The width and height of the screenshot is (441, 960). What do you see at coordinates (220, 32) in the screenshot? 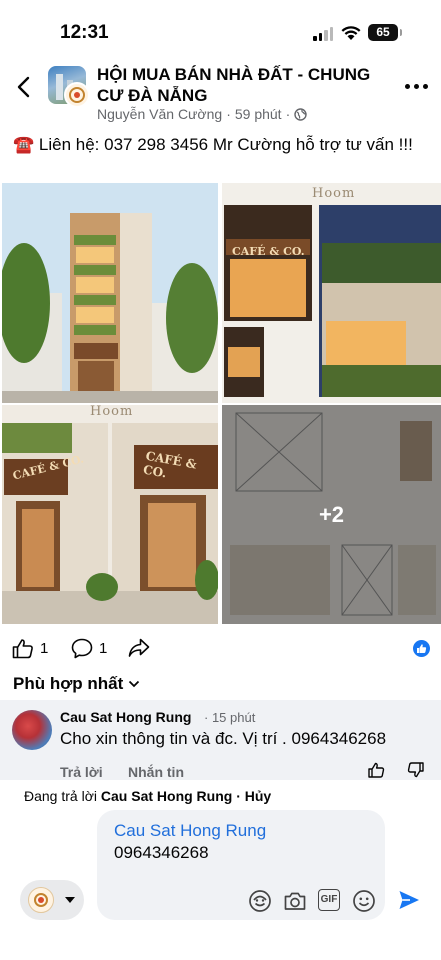
I see `status-bar: 12:31 65` at bounding box center [220, 32].